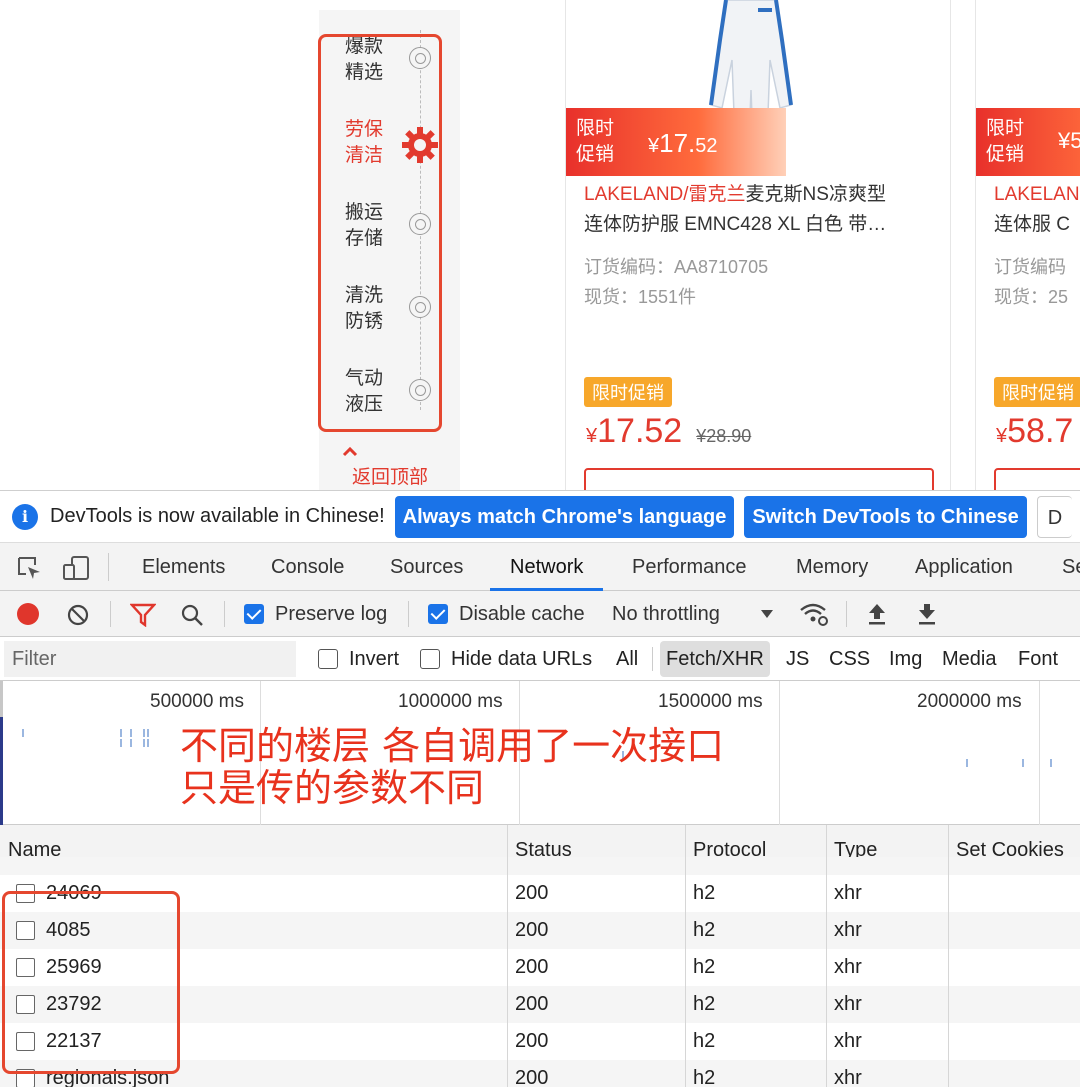  I want to click on always-match-language-button: Always match Chrome's language, so click(564, 516).